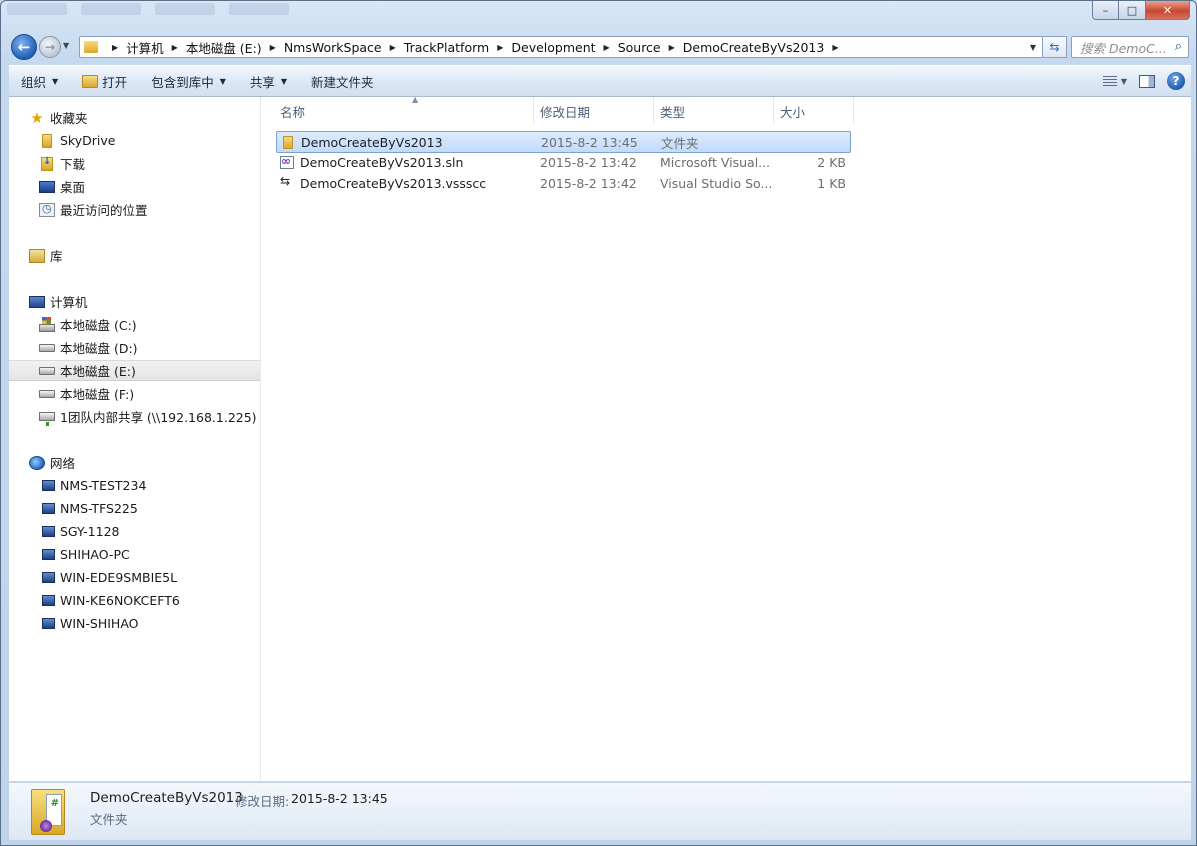 The image size is (1197, 846). I want to click on details-modified-value: 2015-8-2 13:45, so click(339, 798).